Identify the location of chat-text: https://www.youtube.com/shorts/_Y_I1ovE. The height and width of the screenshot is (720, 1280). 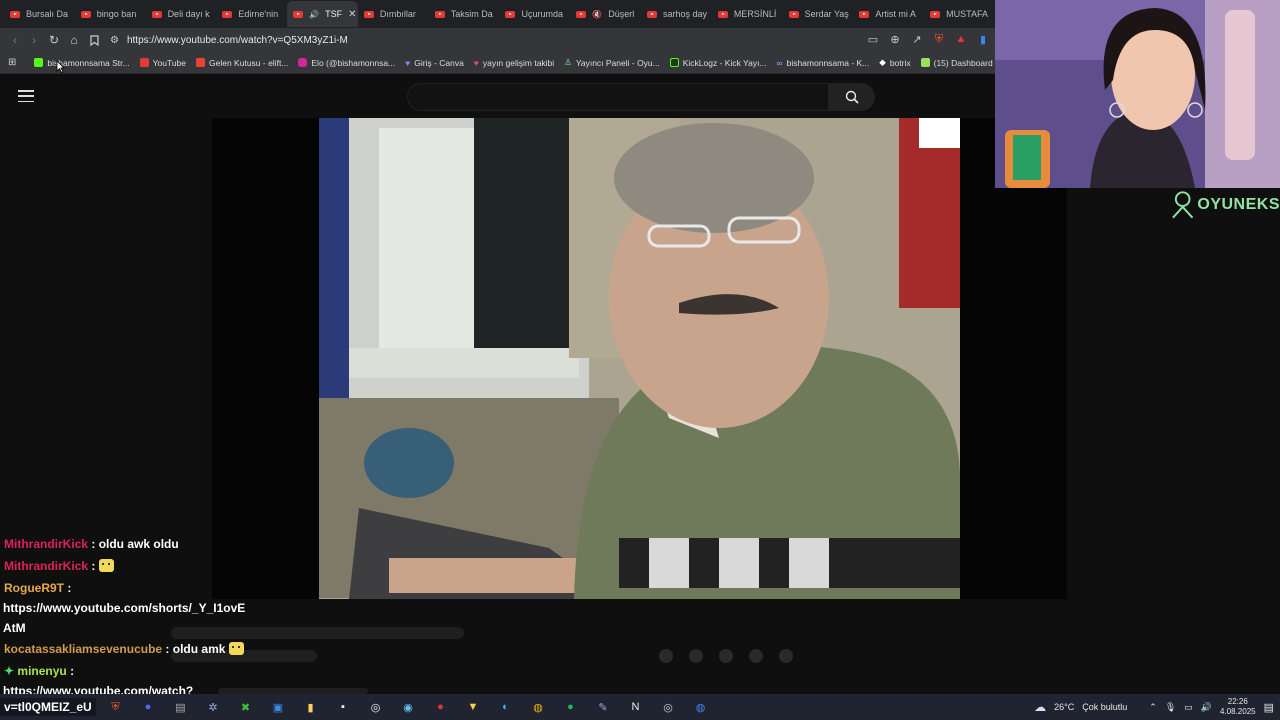
(124, 608).